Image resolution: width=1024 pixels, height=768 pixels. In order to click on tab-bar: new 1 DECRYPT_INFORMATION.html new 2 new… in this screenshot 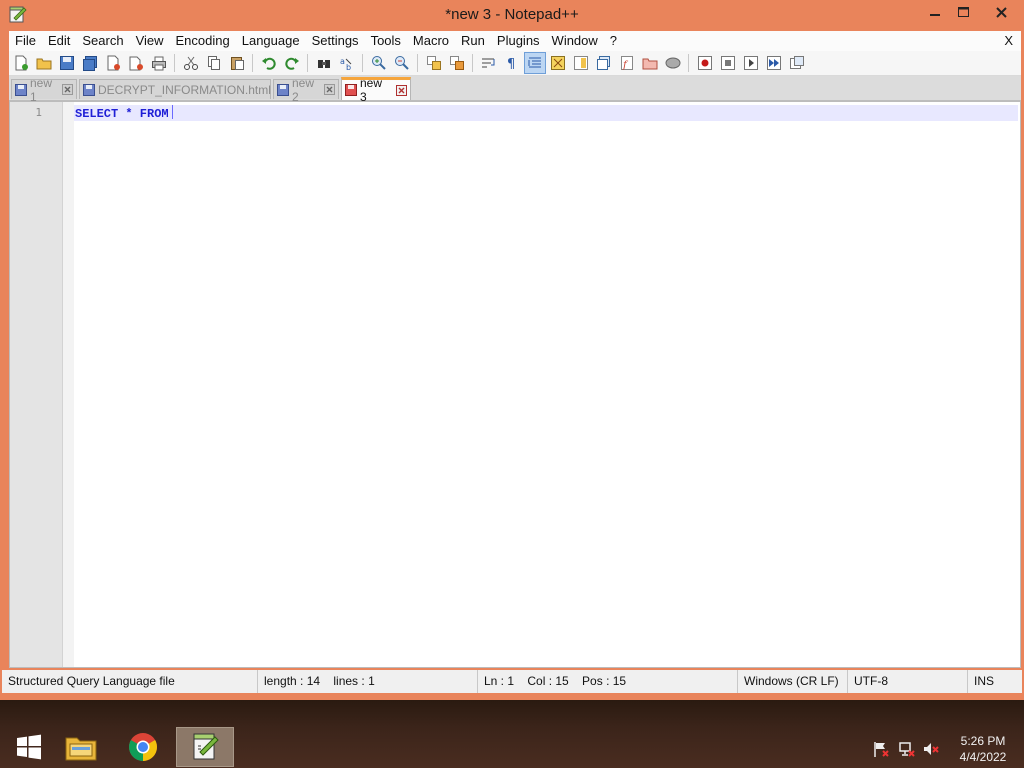, I will do `click(515, 90)`.